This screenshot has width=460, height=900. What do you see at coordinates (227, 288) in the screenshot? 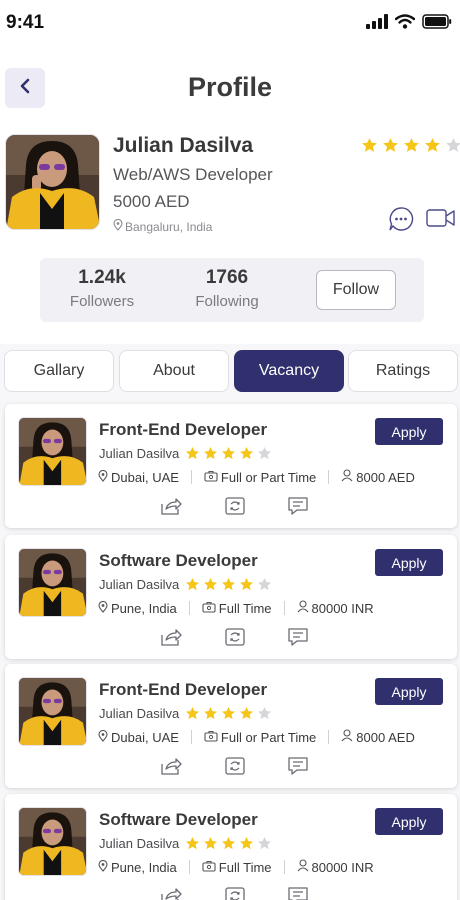
I see `following-stat: 1766 Following` at bounding box center [227, 288].